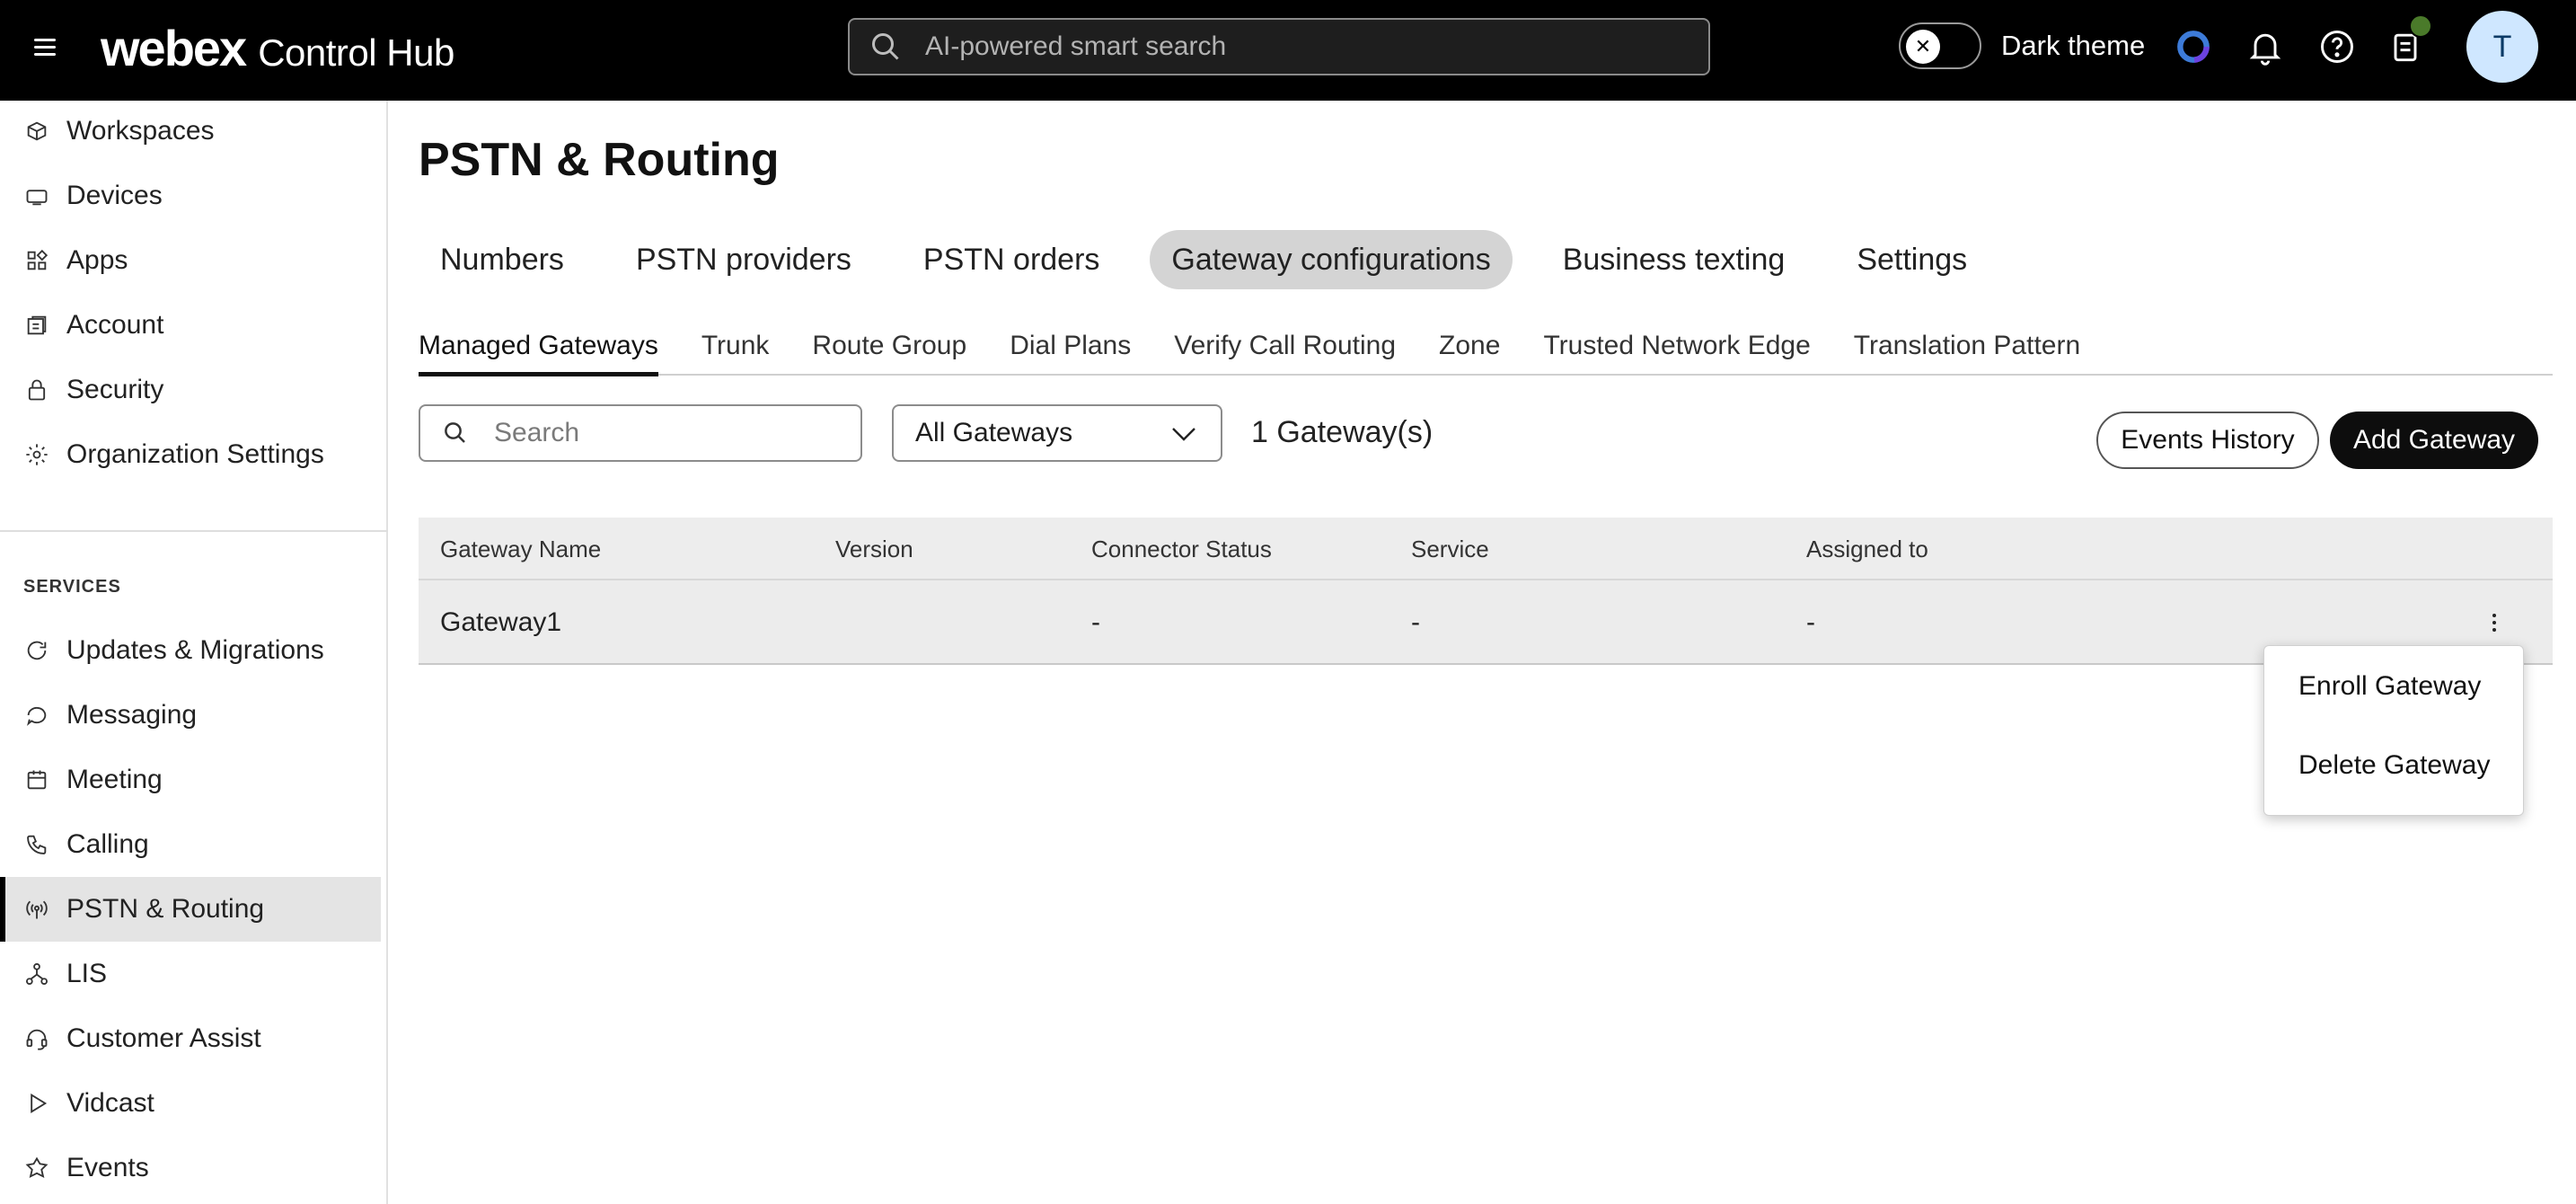  What do you see at coordinates (36, 389) in the screenshot?
I see `lock-icon` at bounding box center [36, 389].